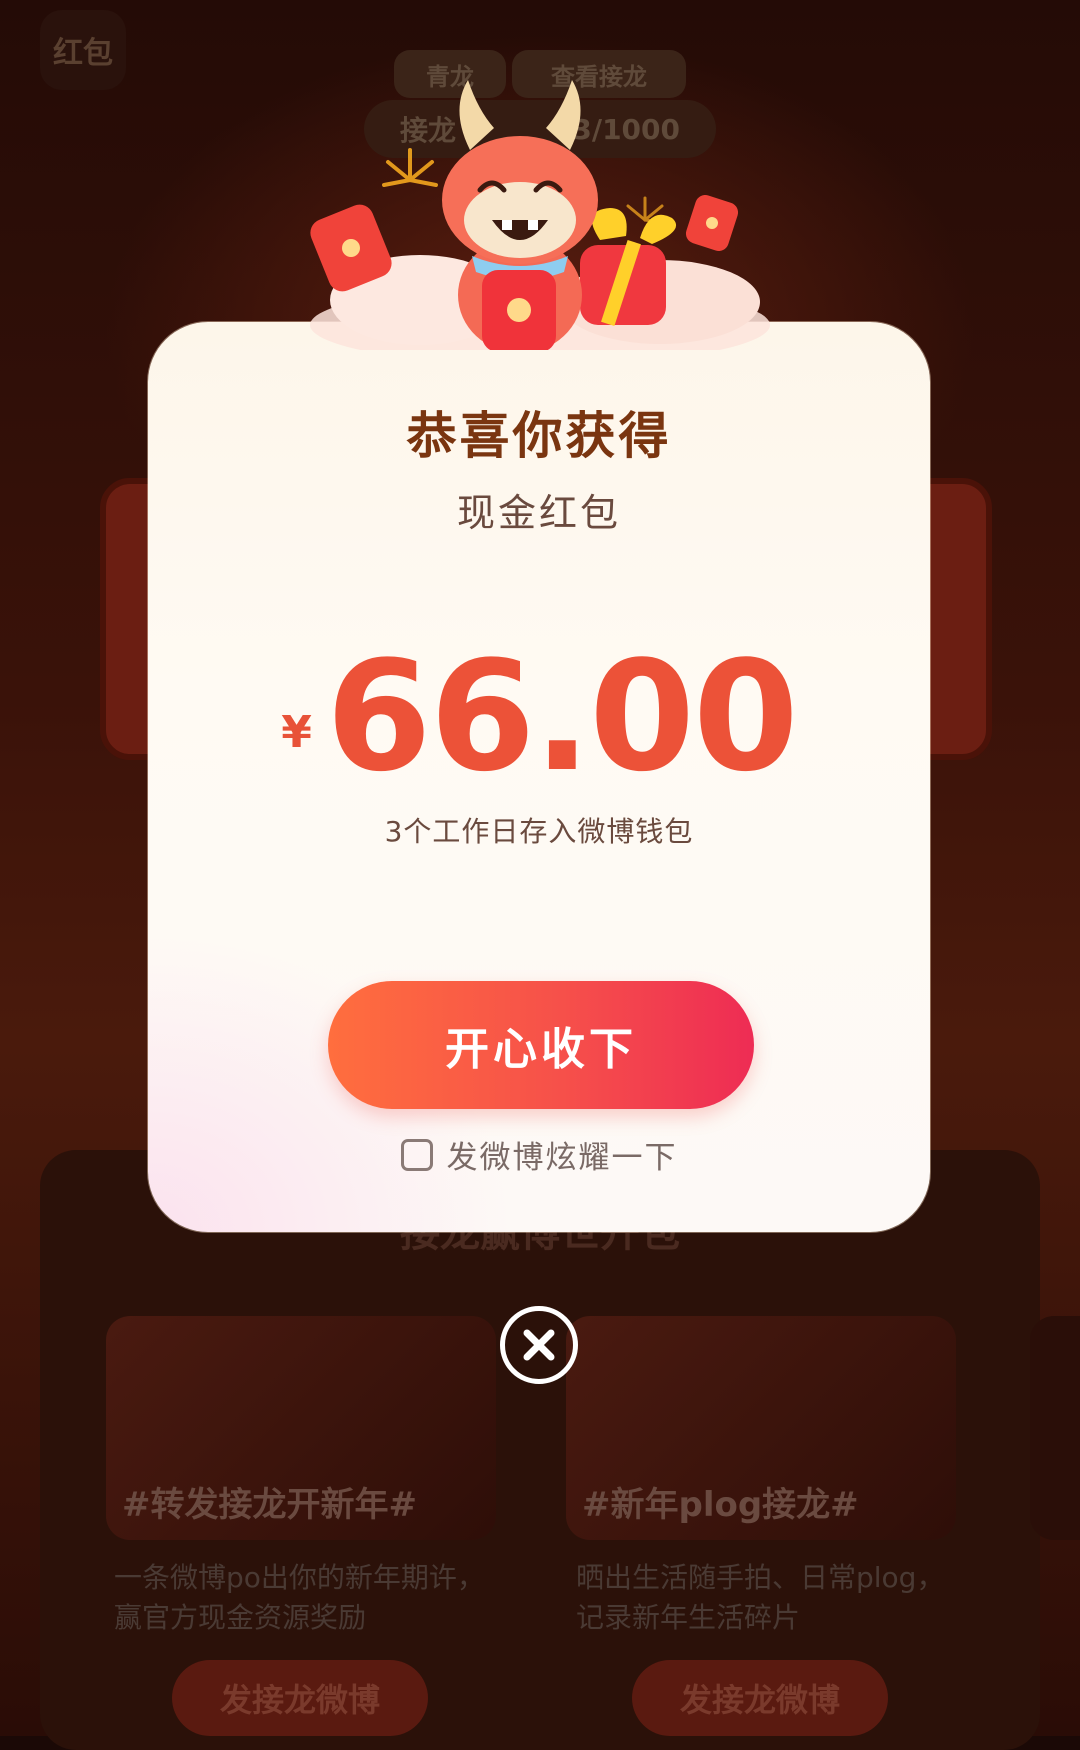  What do you see at coordinates (296, 732) in the screenshot?
I see `currency-symbol: ¥` at bounding box center [296, 732].